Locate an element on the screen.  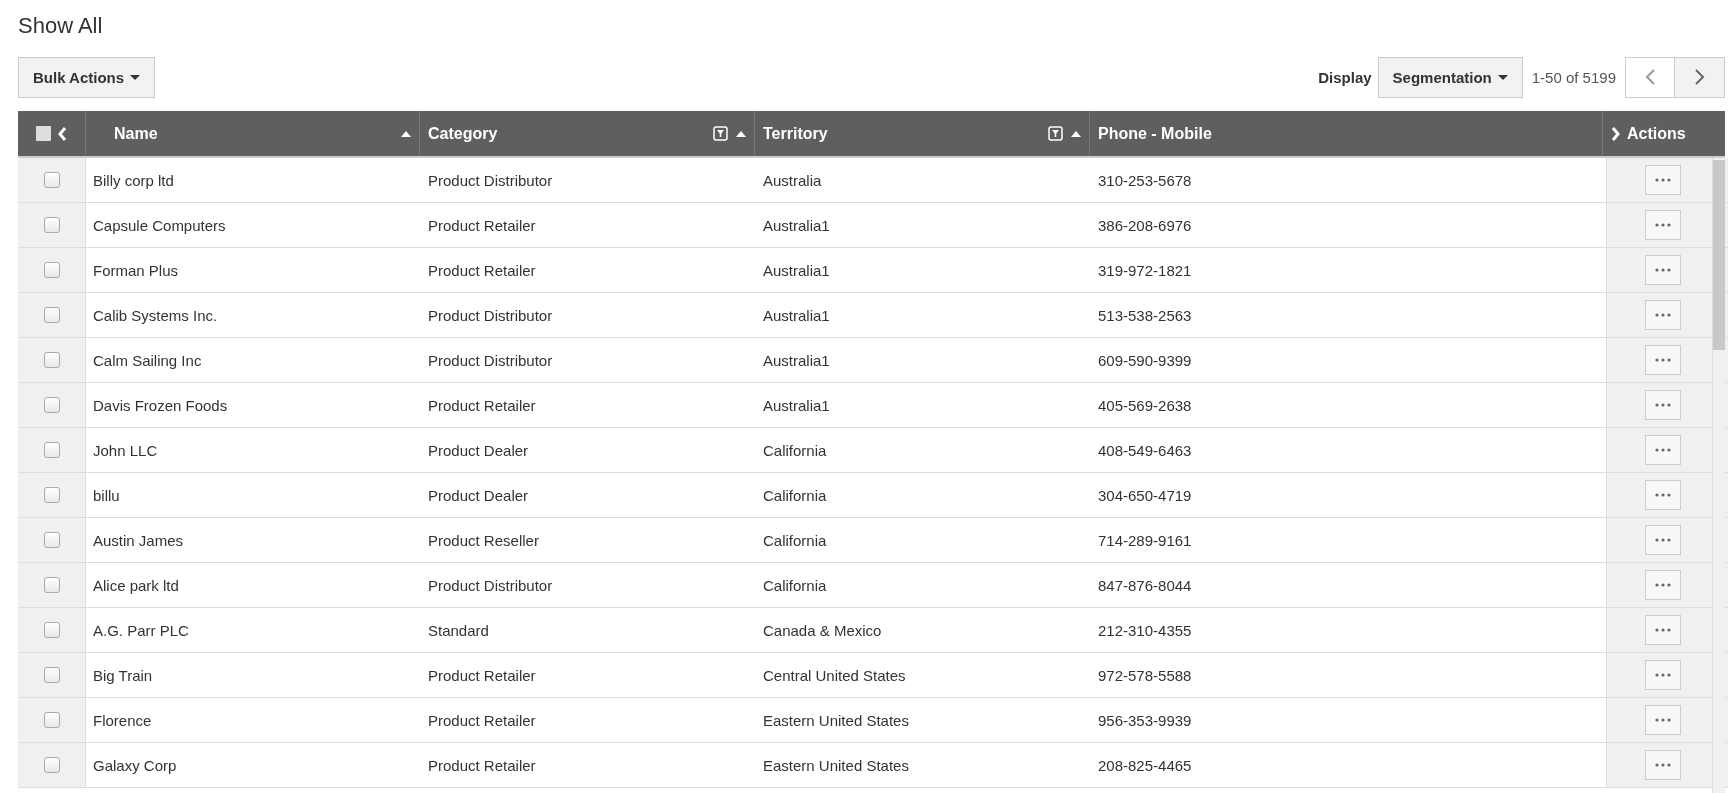
display-label: Display is located at coordinates (1345, 77).